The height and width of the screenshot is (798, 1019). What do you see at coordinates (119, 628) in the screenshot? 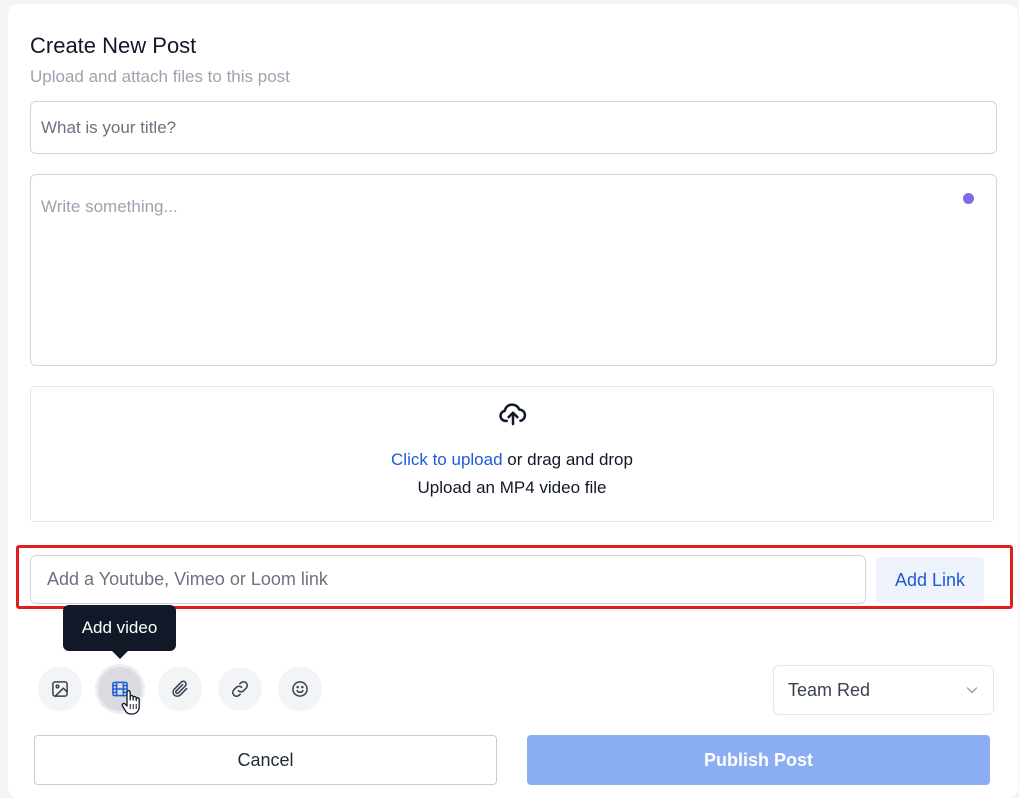
I see `add-video-tooltip: Add video` at bounding box center [119, 628].